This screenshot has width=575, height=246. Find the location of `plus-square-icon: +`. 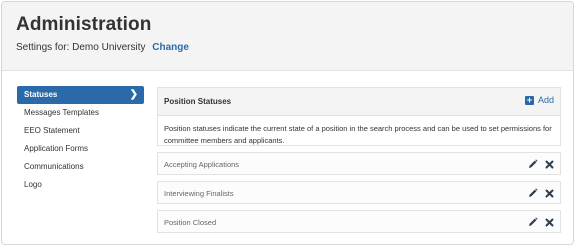

plus-square-icon: + is located at coordinates (529, 99).